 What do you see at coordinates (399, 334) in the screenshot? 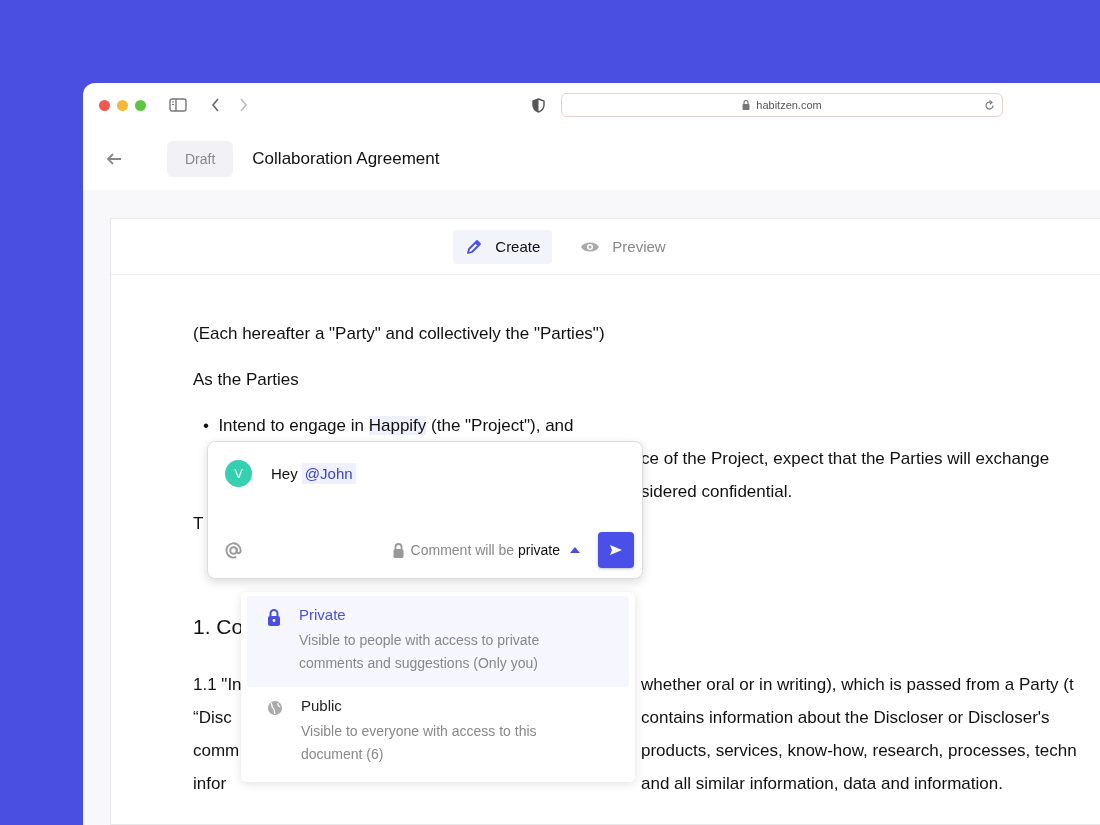
I see `document-text: (Each hereafter a "Party" and collectively the "Parties")` at bounding box center [399, 334].